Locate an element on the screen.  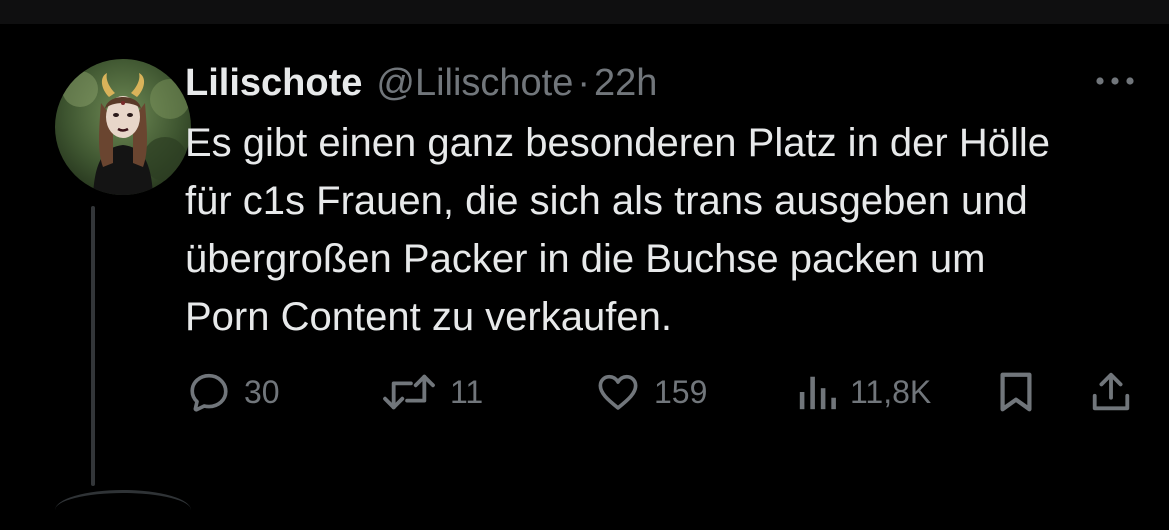
thread-line is located at coordinates (93, 346).